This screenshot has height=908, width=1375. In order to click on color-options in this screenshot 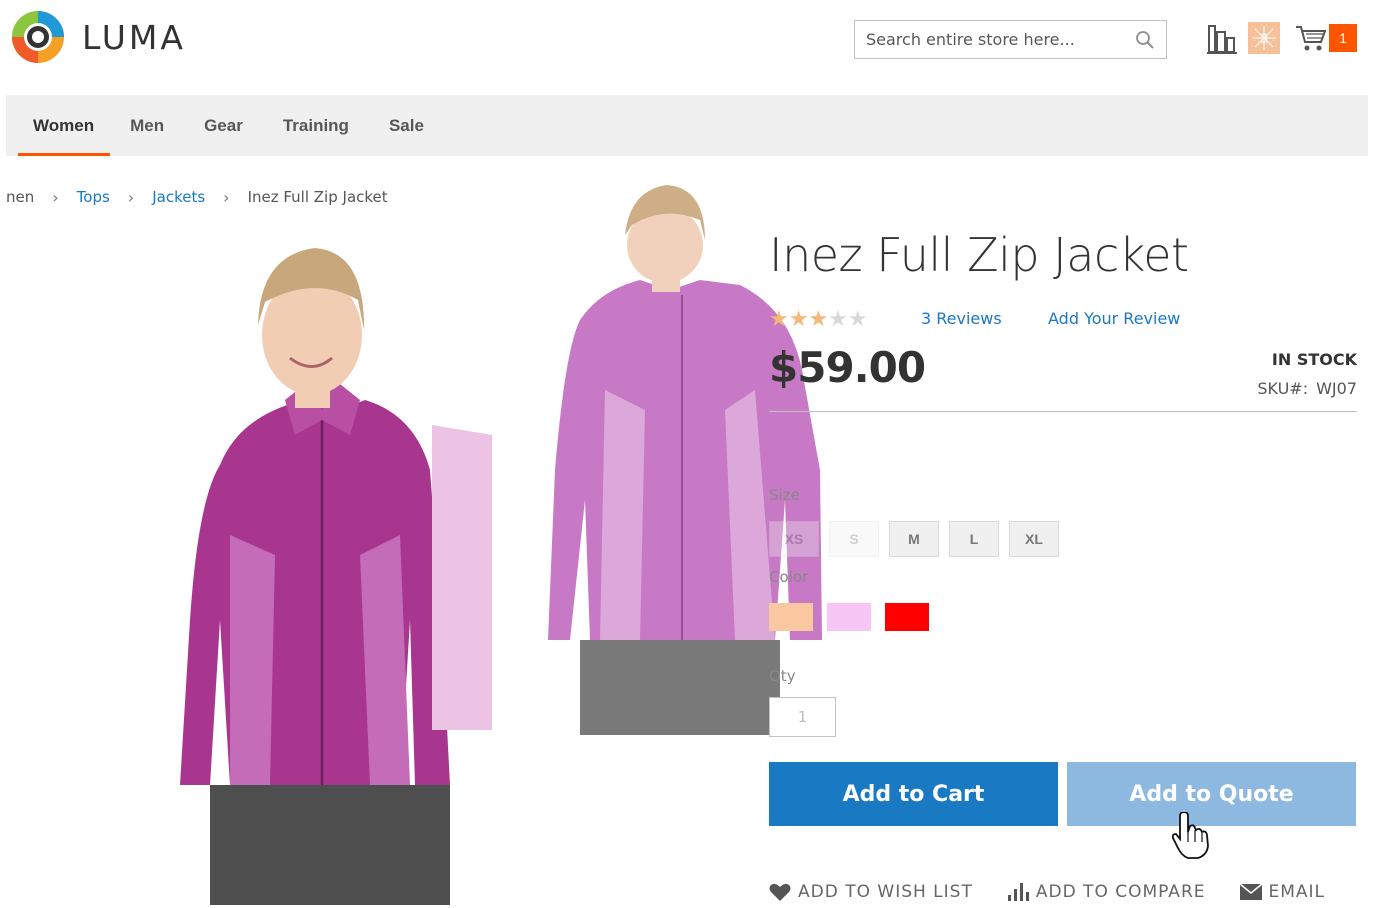, I will do `click(849, 617)`.